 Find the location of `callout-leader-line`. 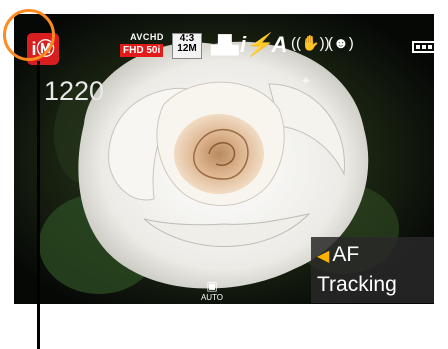

callout-leader-line is located at coordinates (38, 205).